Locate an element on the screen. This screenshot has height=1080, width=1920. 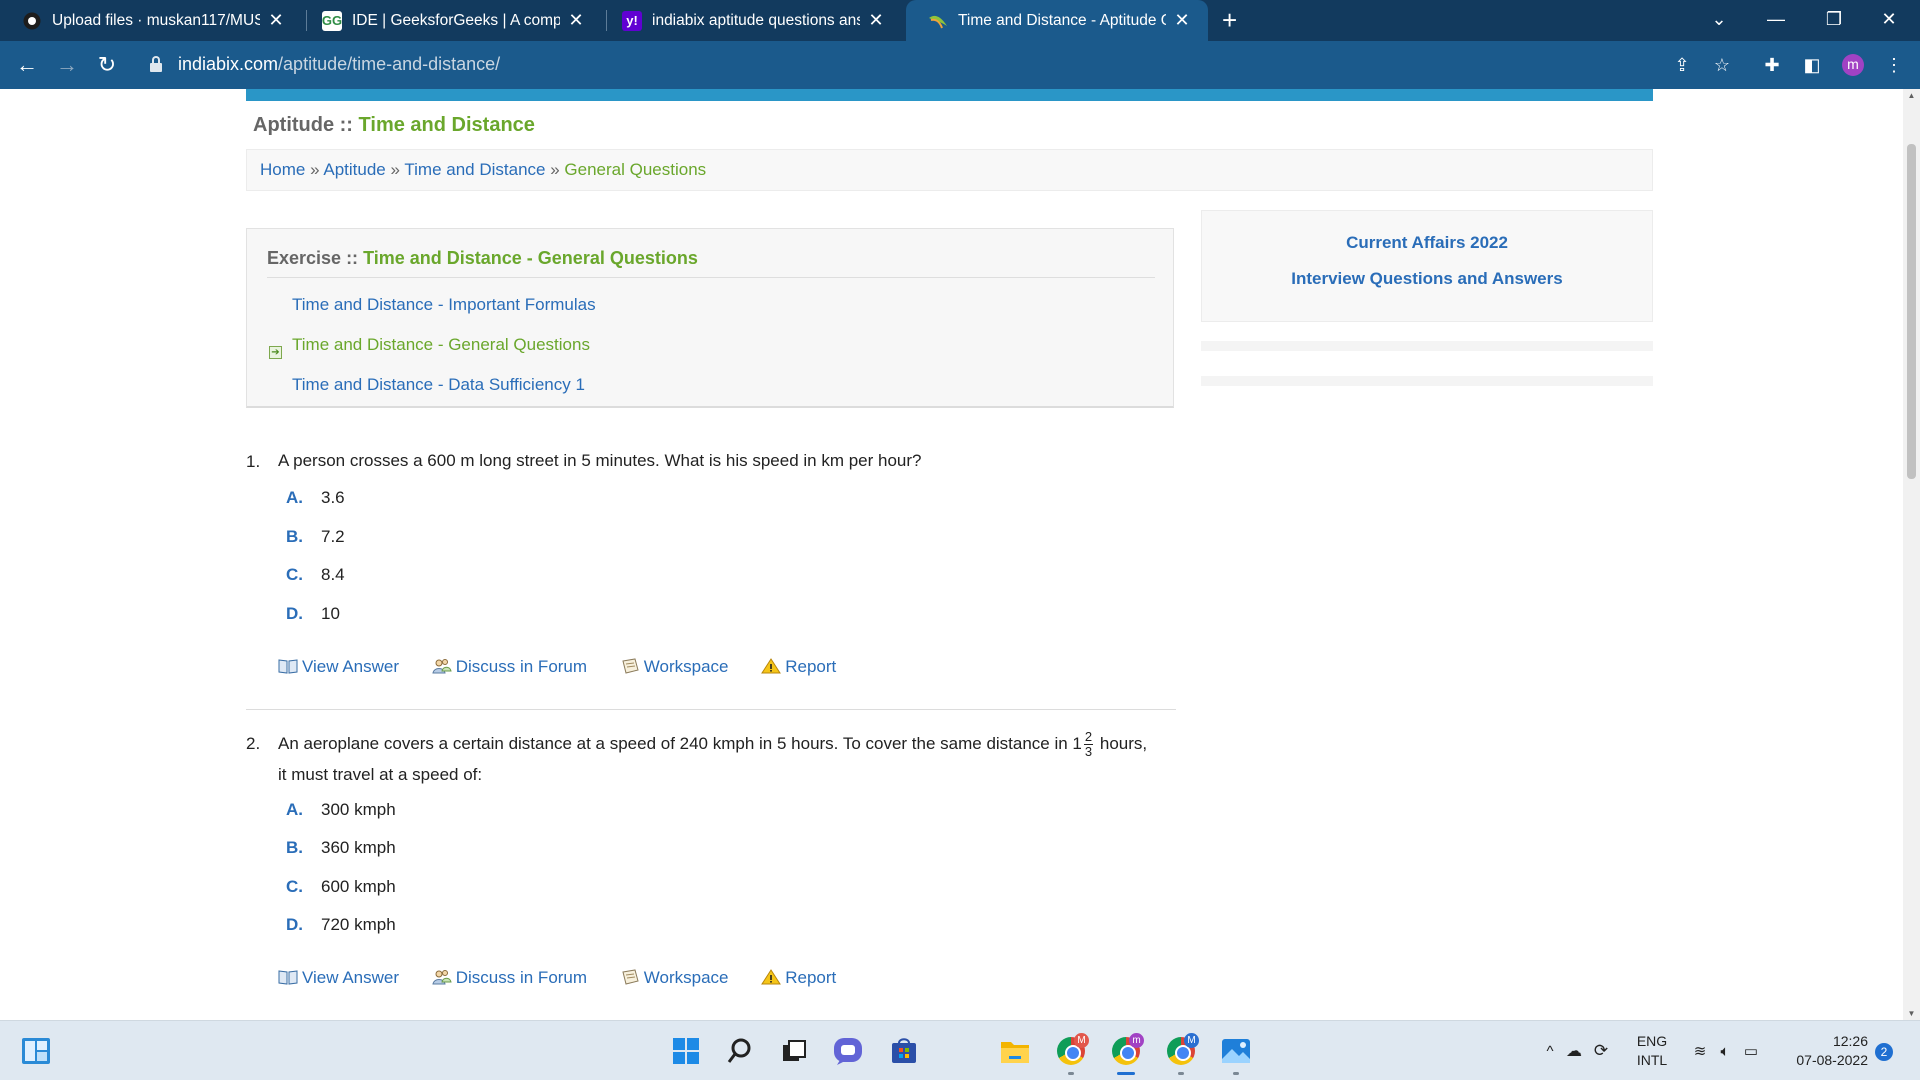
sidebar-link-interview: Interview Questions and Answers is located at coordinates (1427, 279).